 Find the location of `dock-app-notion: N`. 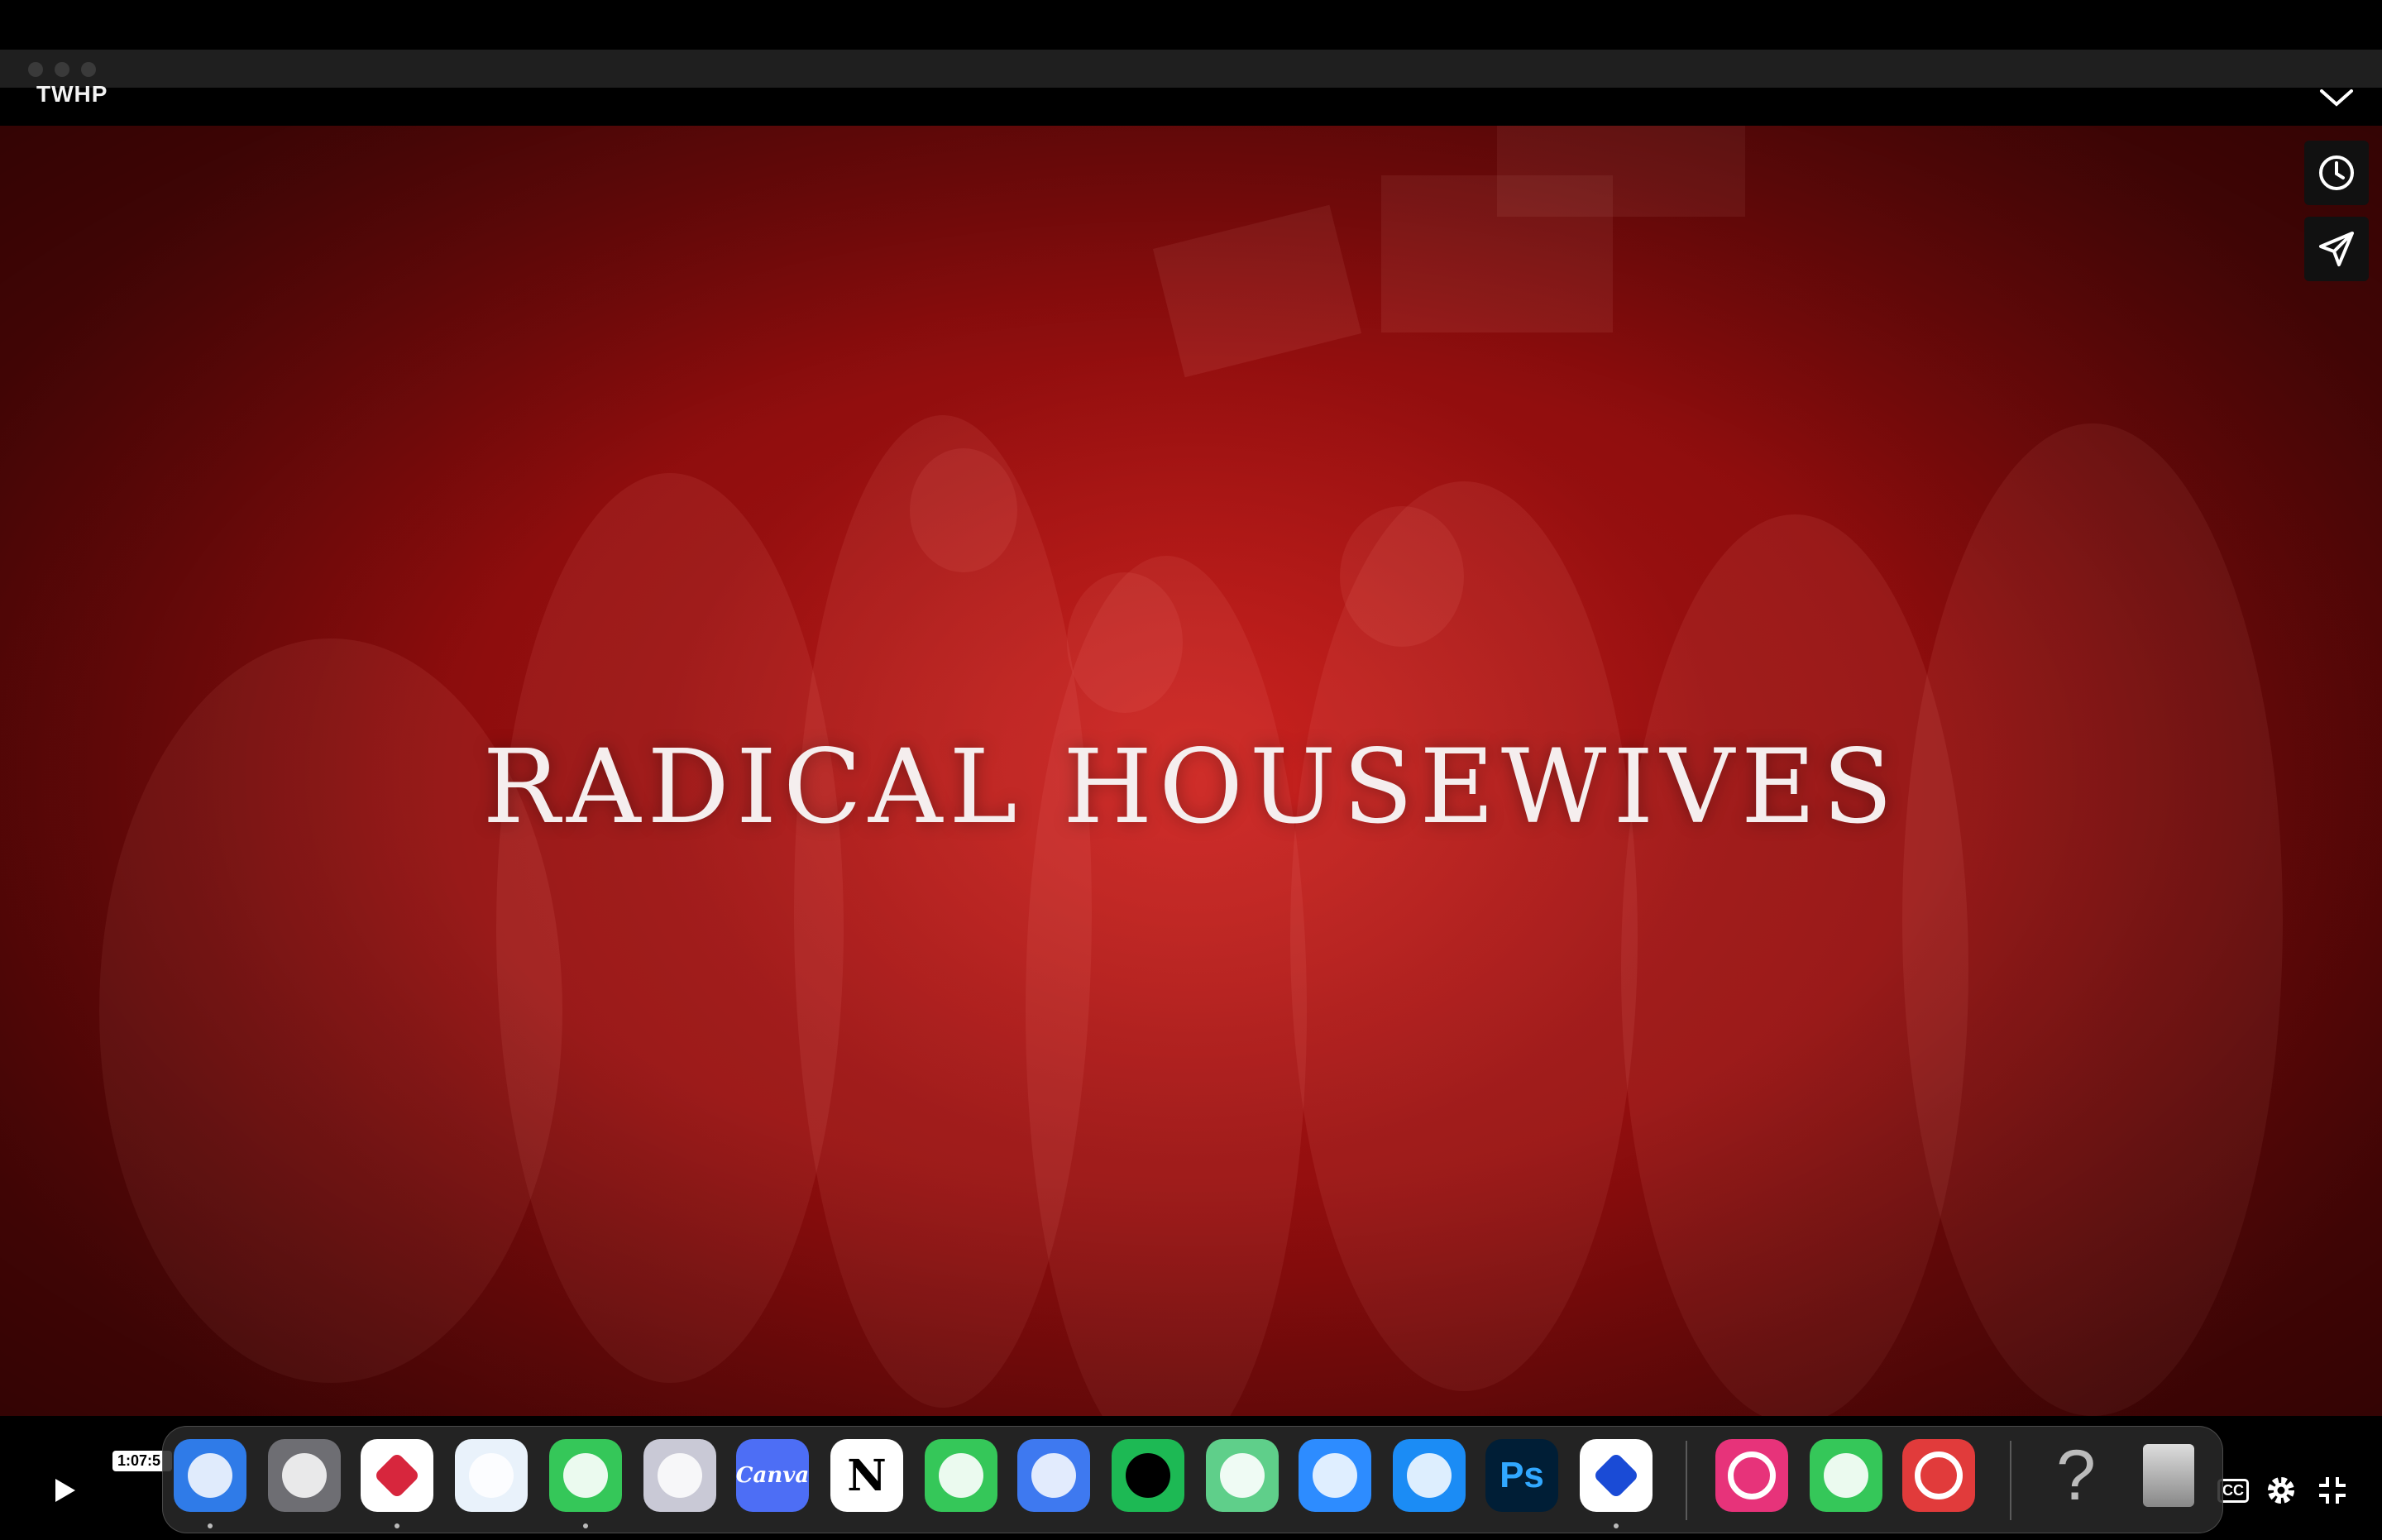

dock-app-notion: N is located at coordinates (866, 1475).